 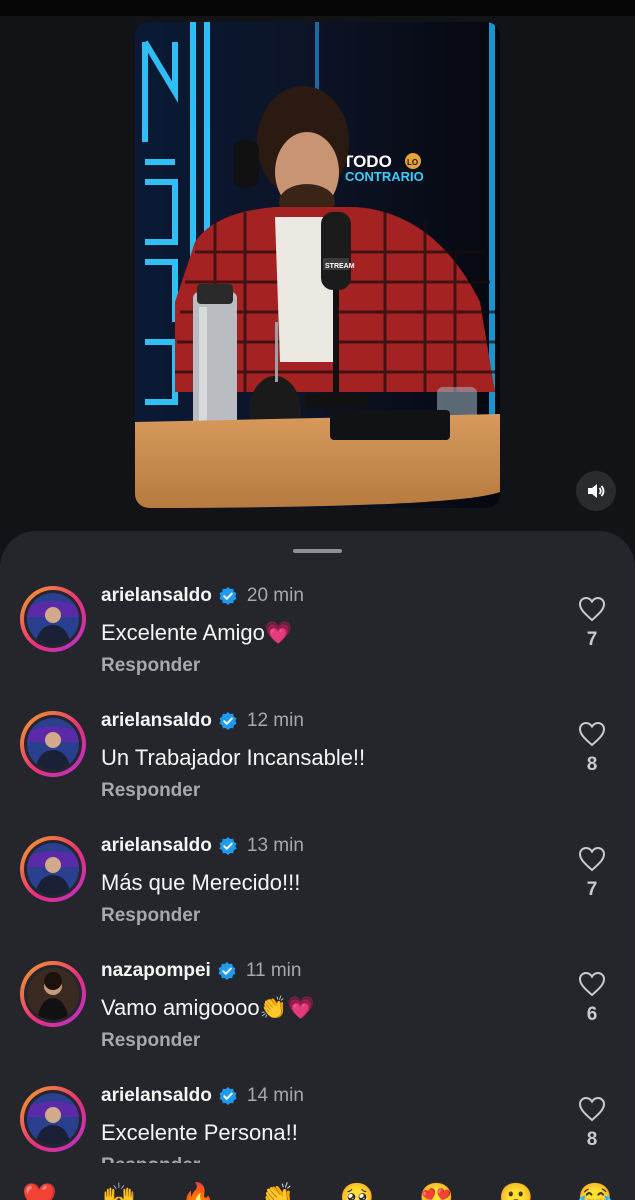 I want to click on comment-text-body: Excelente Persona!!, so click(x=199, y=1132).